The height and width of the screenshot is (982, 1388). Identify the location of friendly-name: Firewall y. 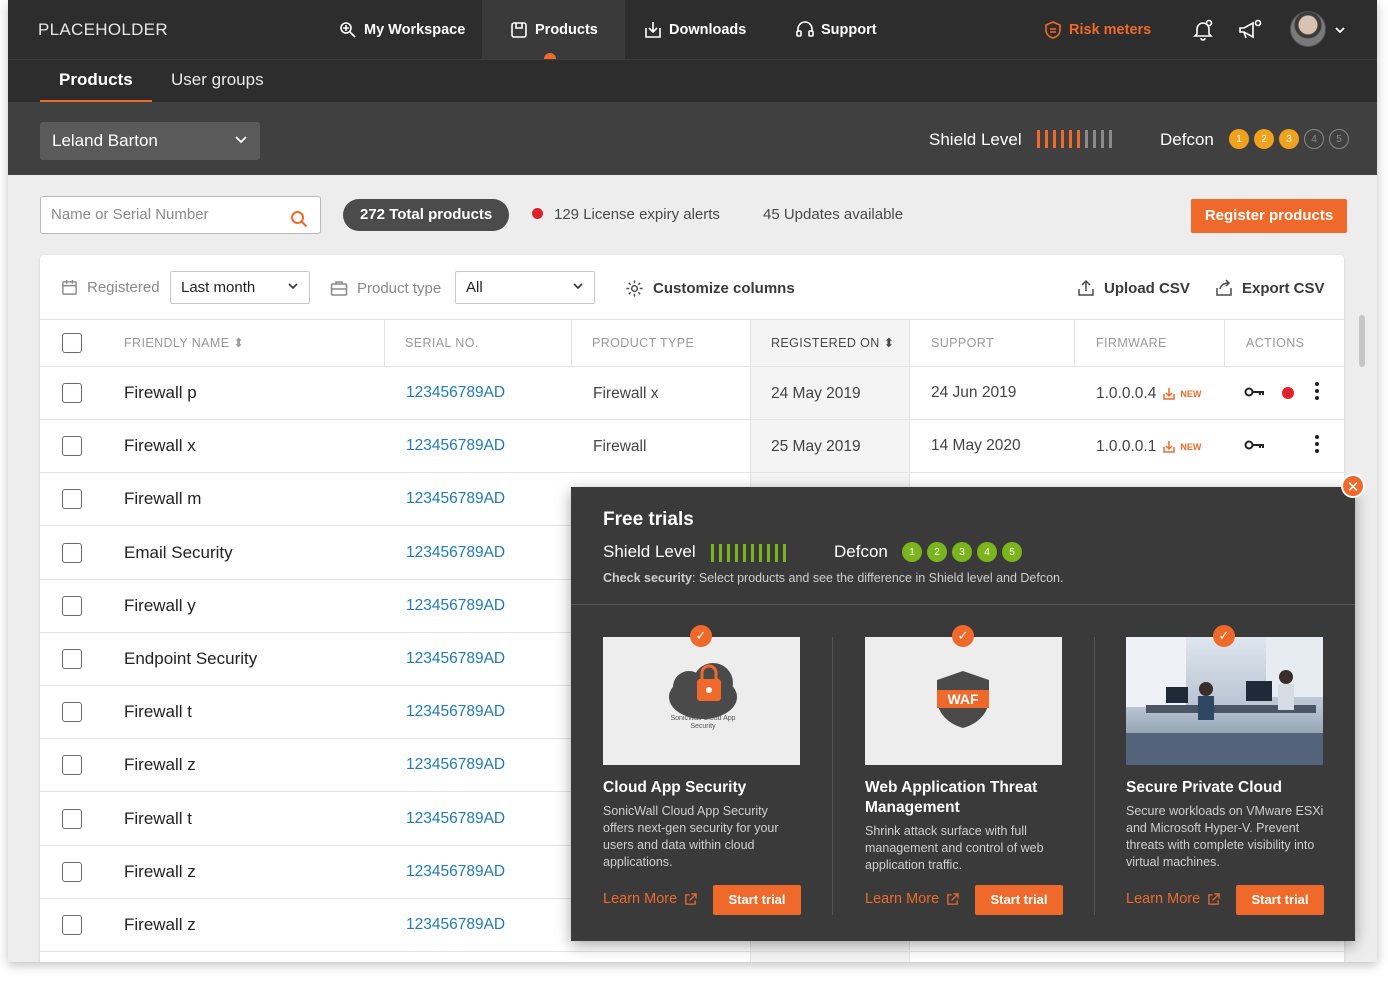
(160, 605).